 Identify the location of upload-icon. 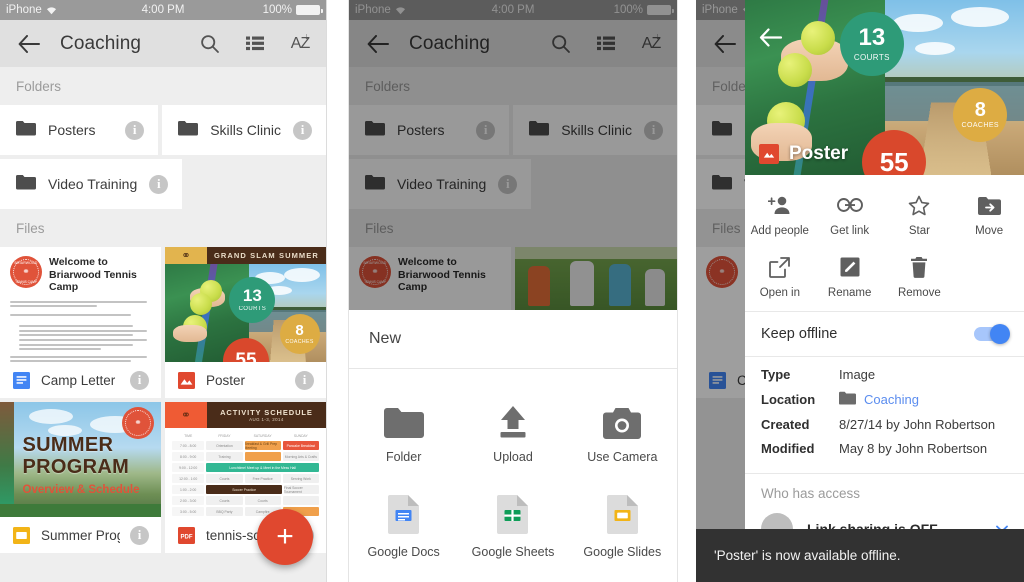
(513, 418).